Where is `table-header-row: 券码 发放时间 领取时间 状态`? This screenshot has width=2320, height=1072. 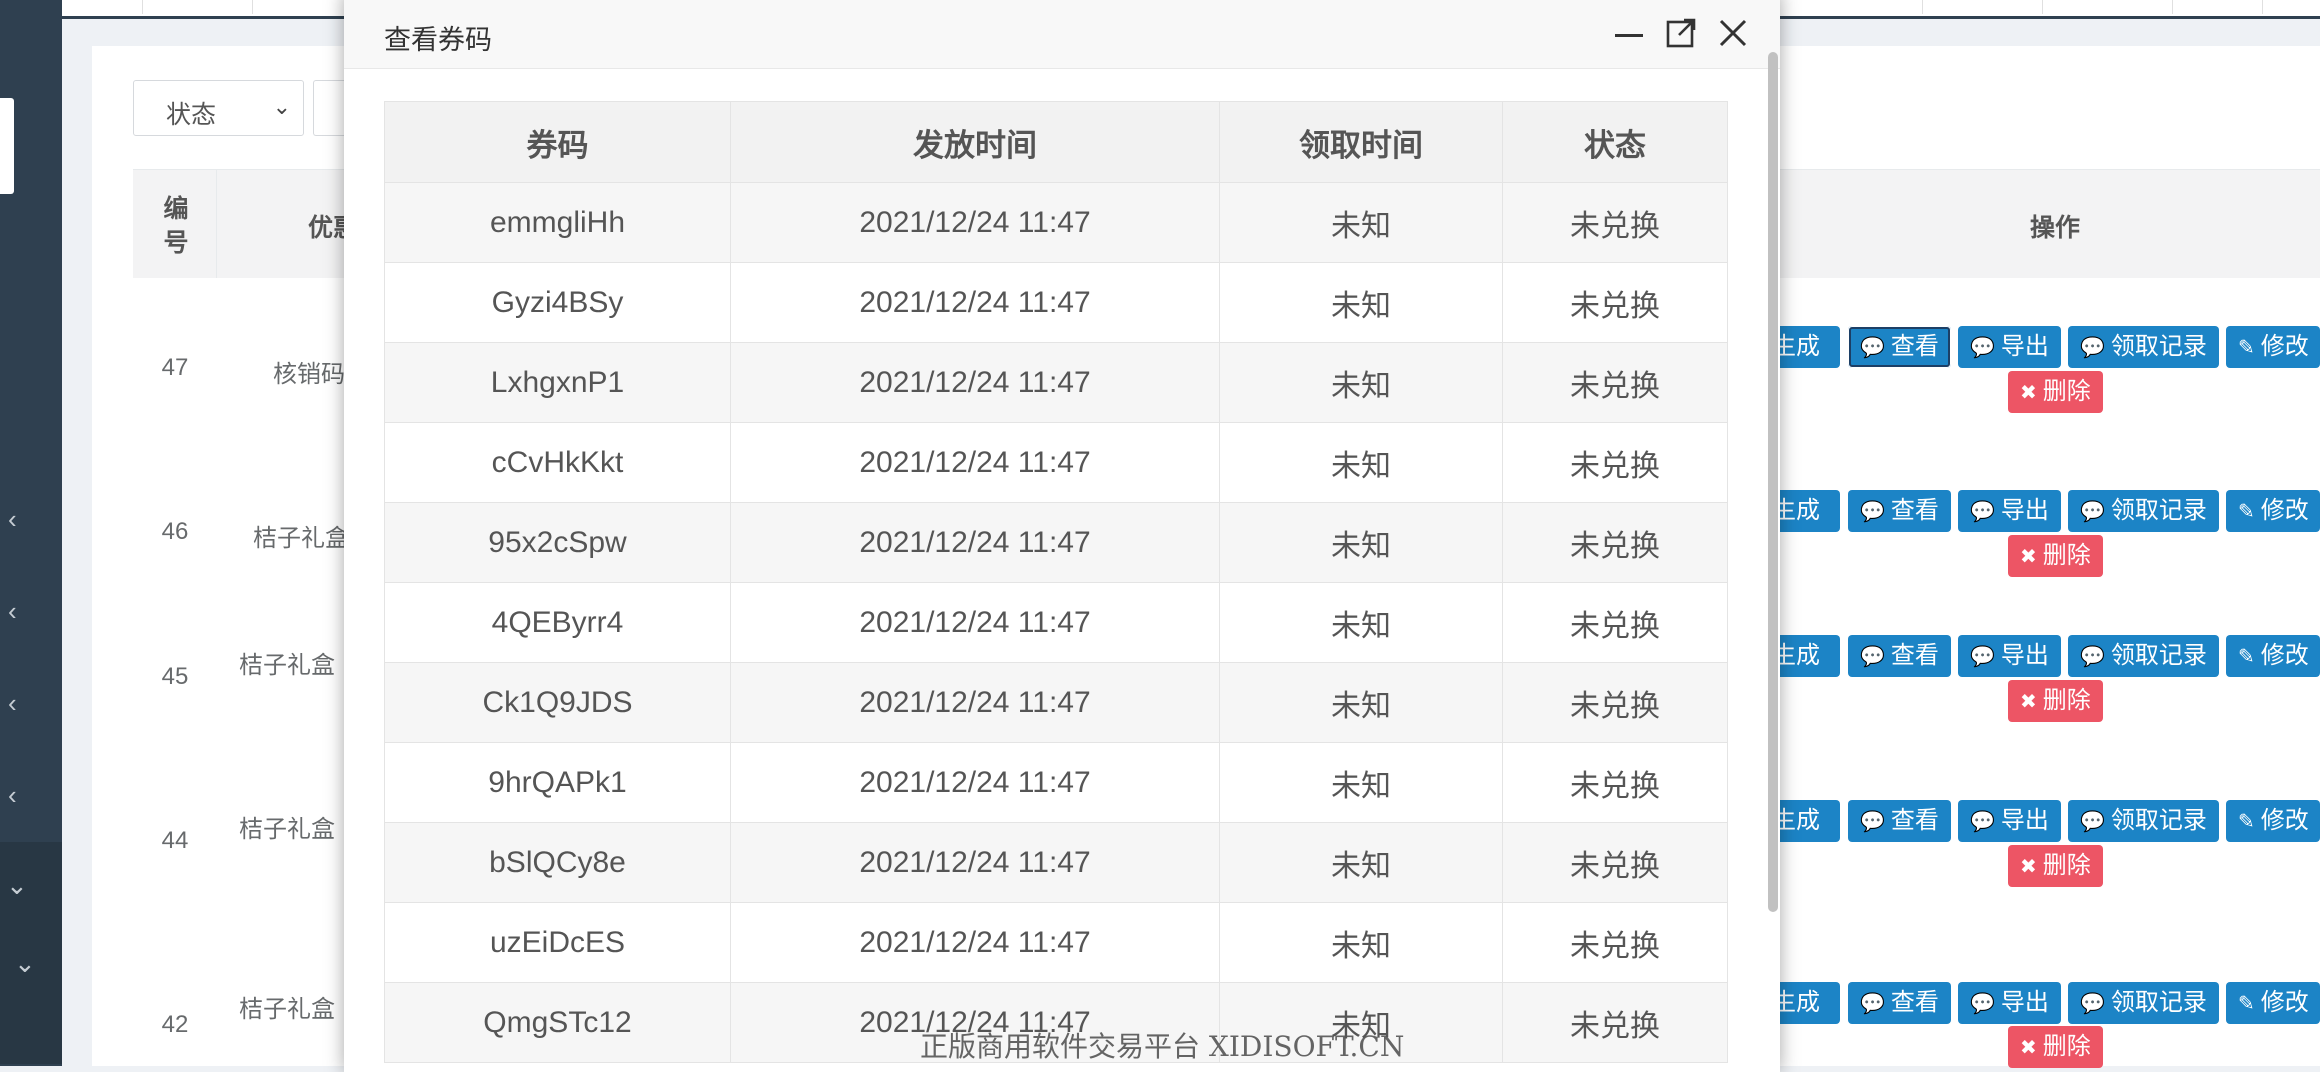 table-header-row: 券码 发放时间 领取时间 状态 is located at coordinates (1056, 142).